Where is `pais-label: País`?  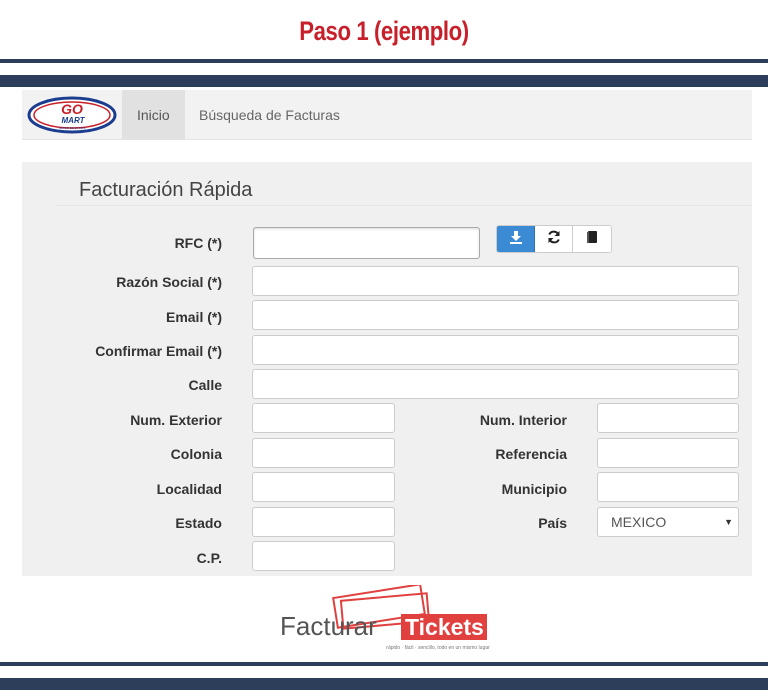 pais-label: País is located at coordinates (552, 523).